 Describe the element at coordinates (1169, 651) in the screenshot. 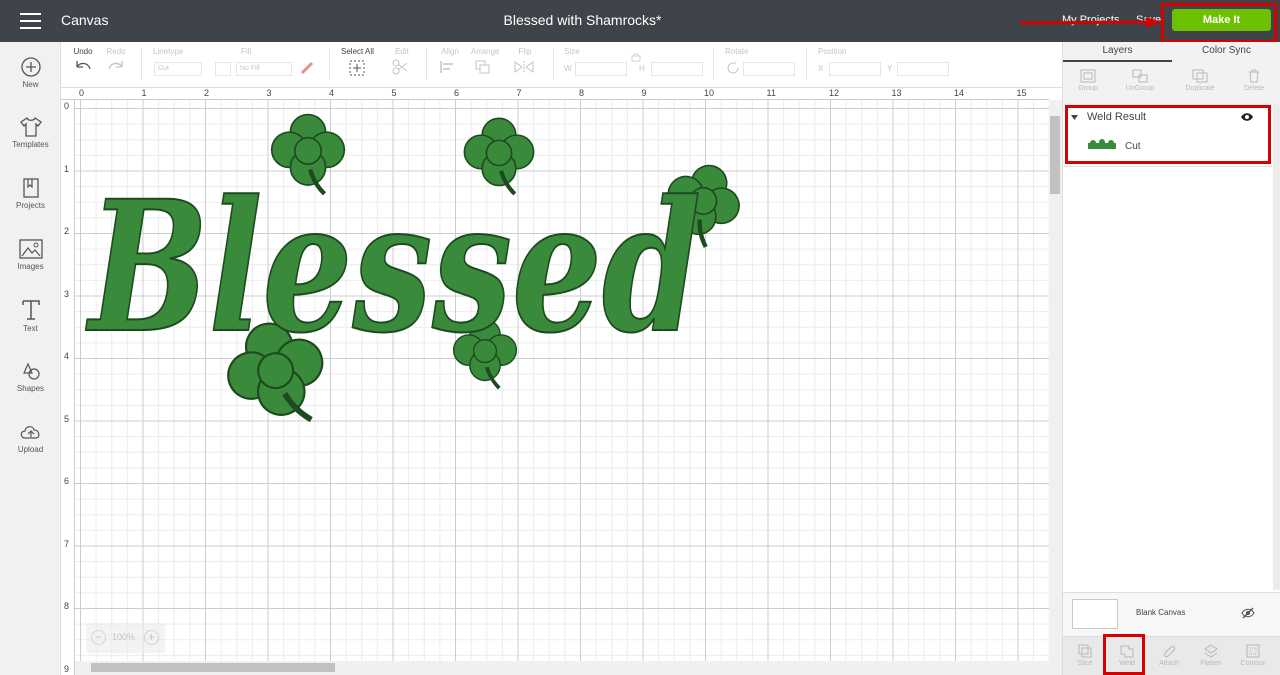

I see `paperclip-icon` at that location.